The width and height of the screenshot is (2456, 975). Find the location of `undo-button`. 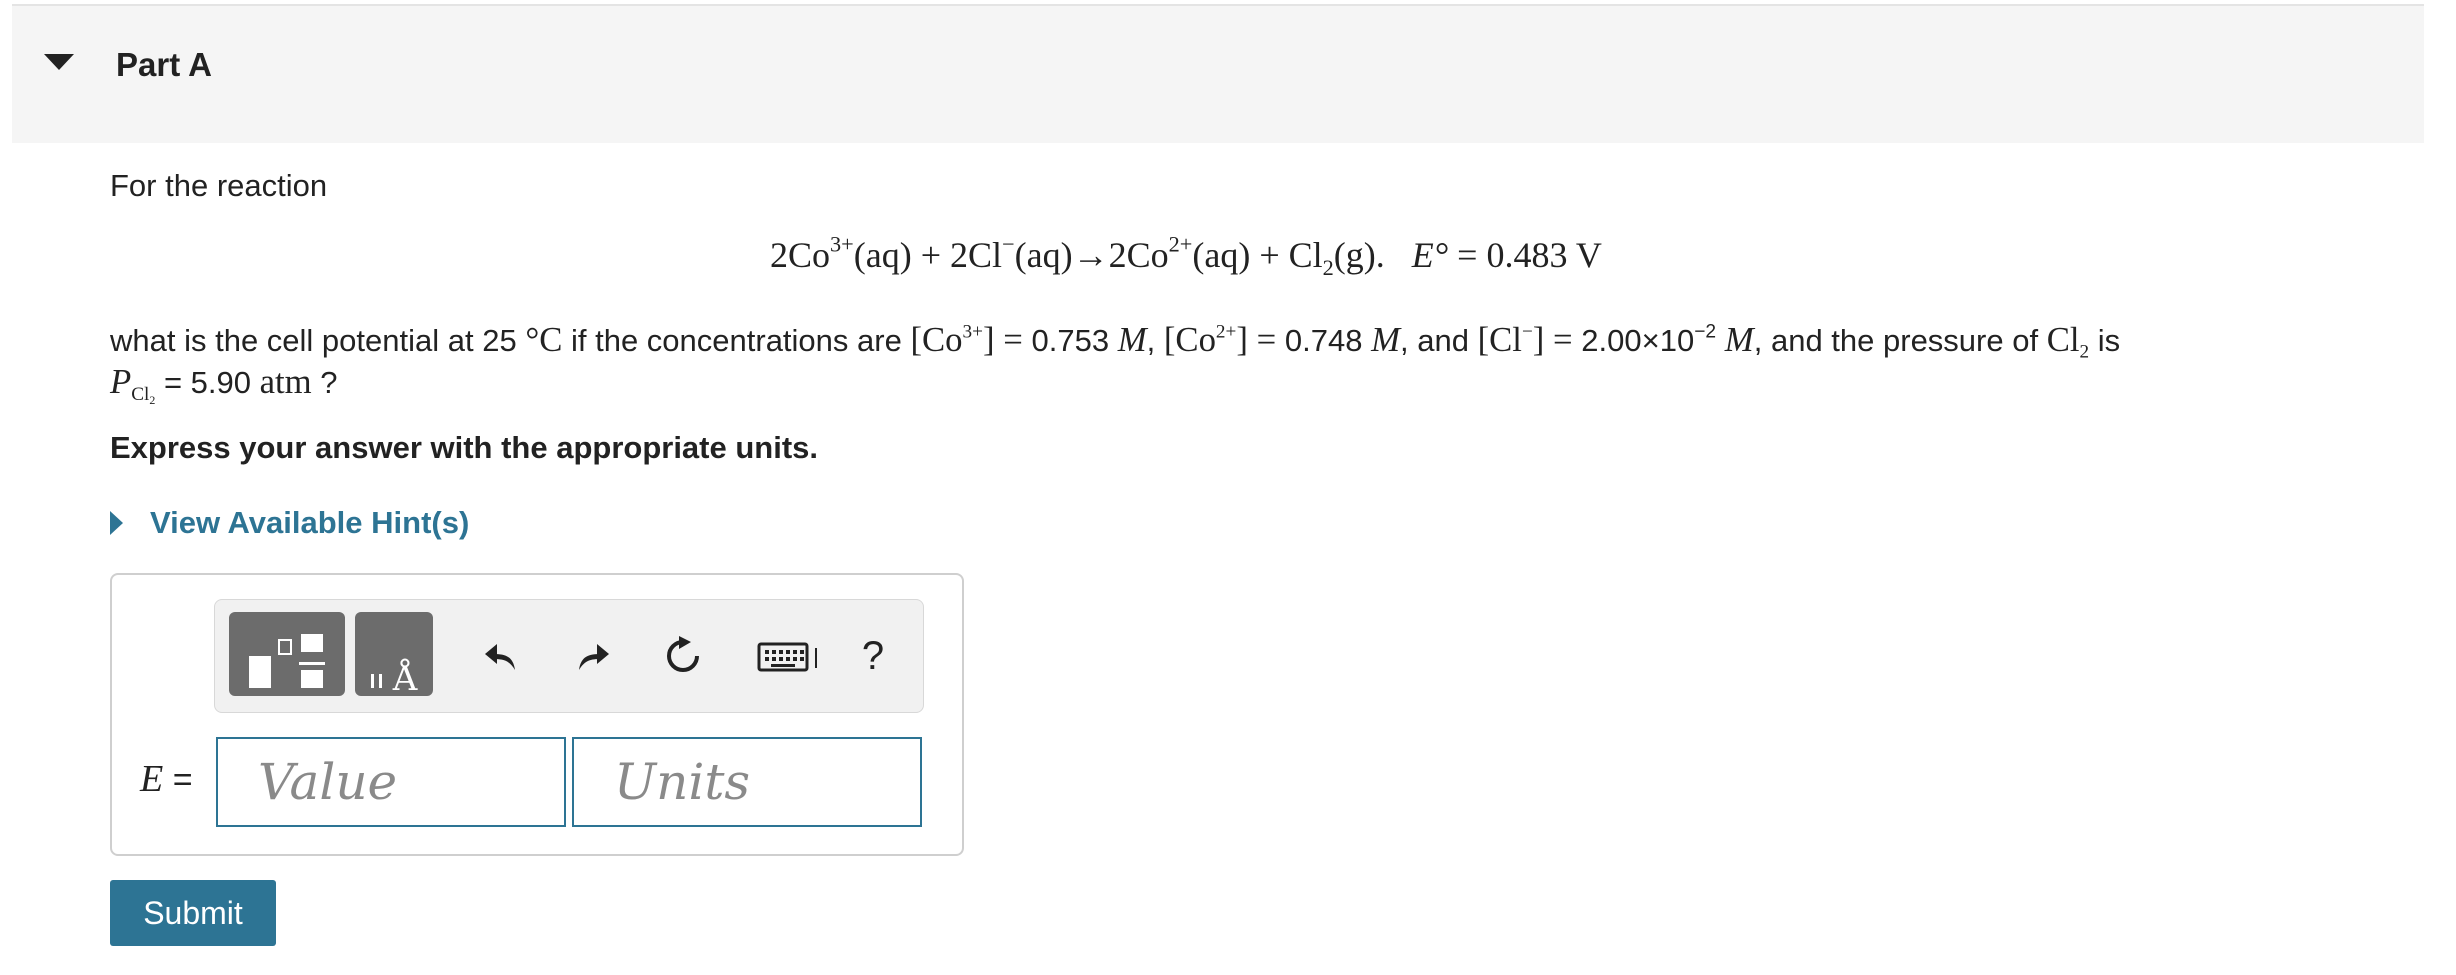

undo-button is located at coordinates (501, 656).